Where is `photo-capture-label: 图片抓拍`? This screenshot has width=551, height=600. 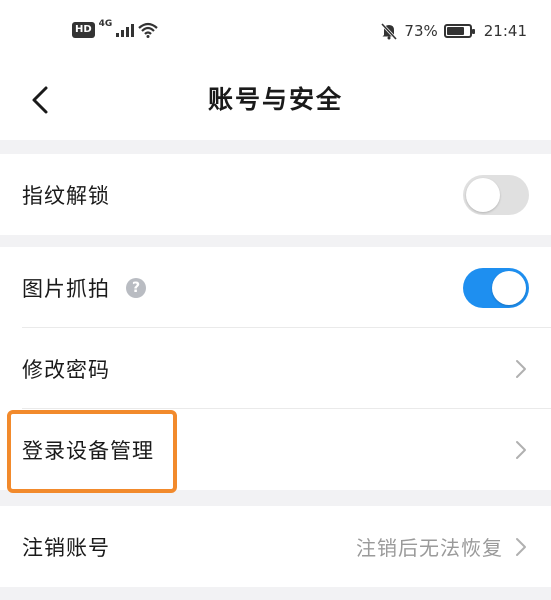 photo-capture-label: 图片抓拍 is located at coordinates (66, 288).